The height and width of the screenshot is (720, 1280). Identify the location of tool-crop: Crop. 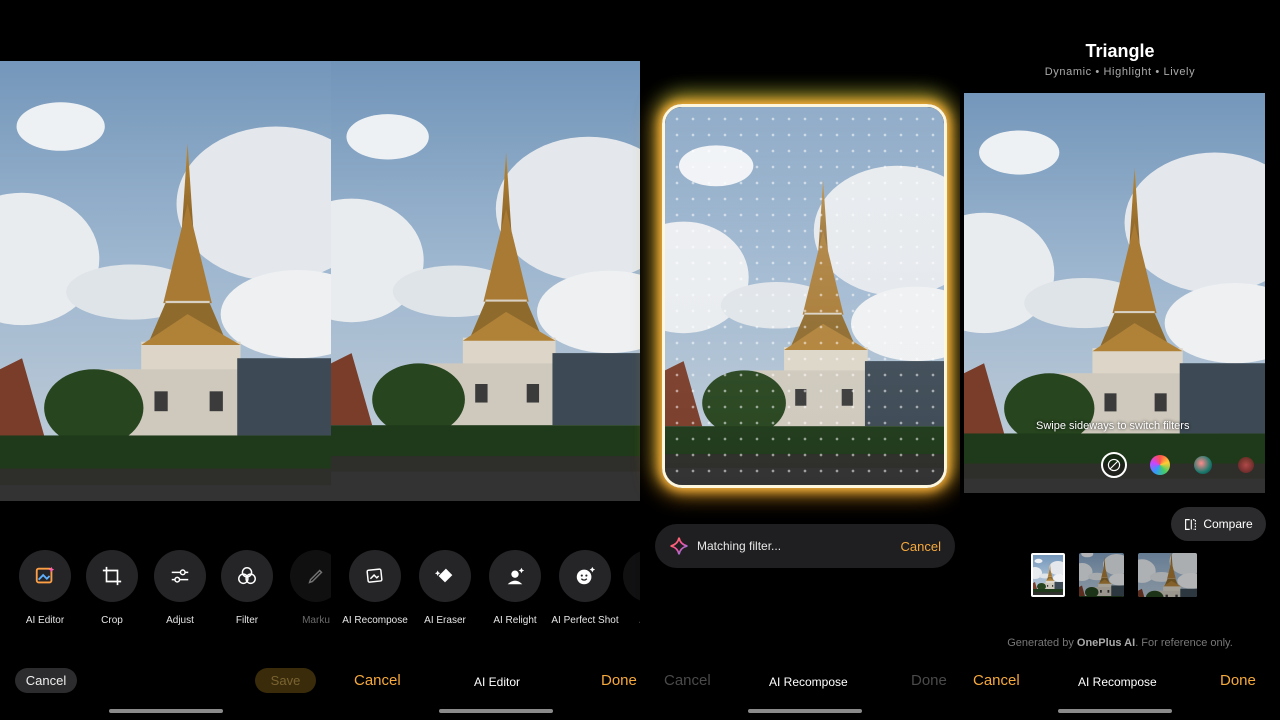
(112, 588).